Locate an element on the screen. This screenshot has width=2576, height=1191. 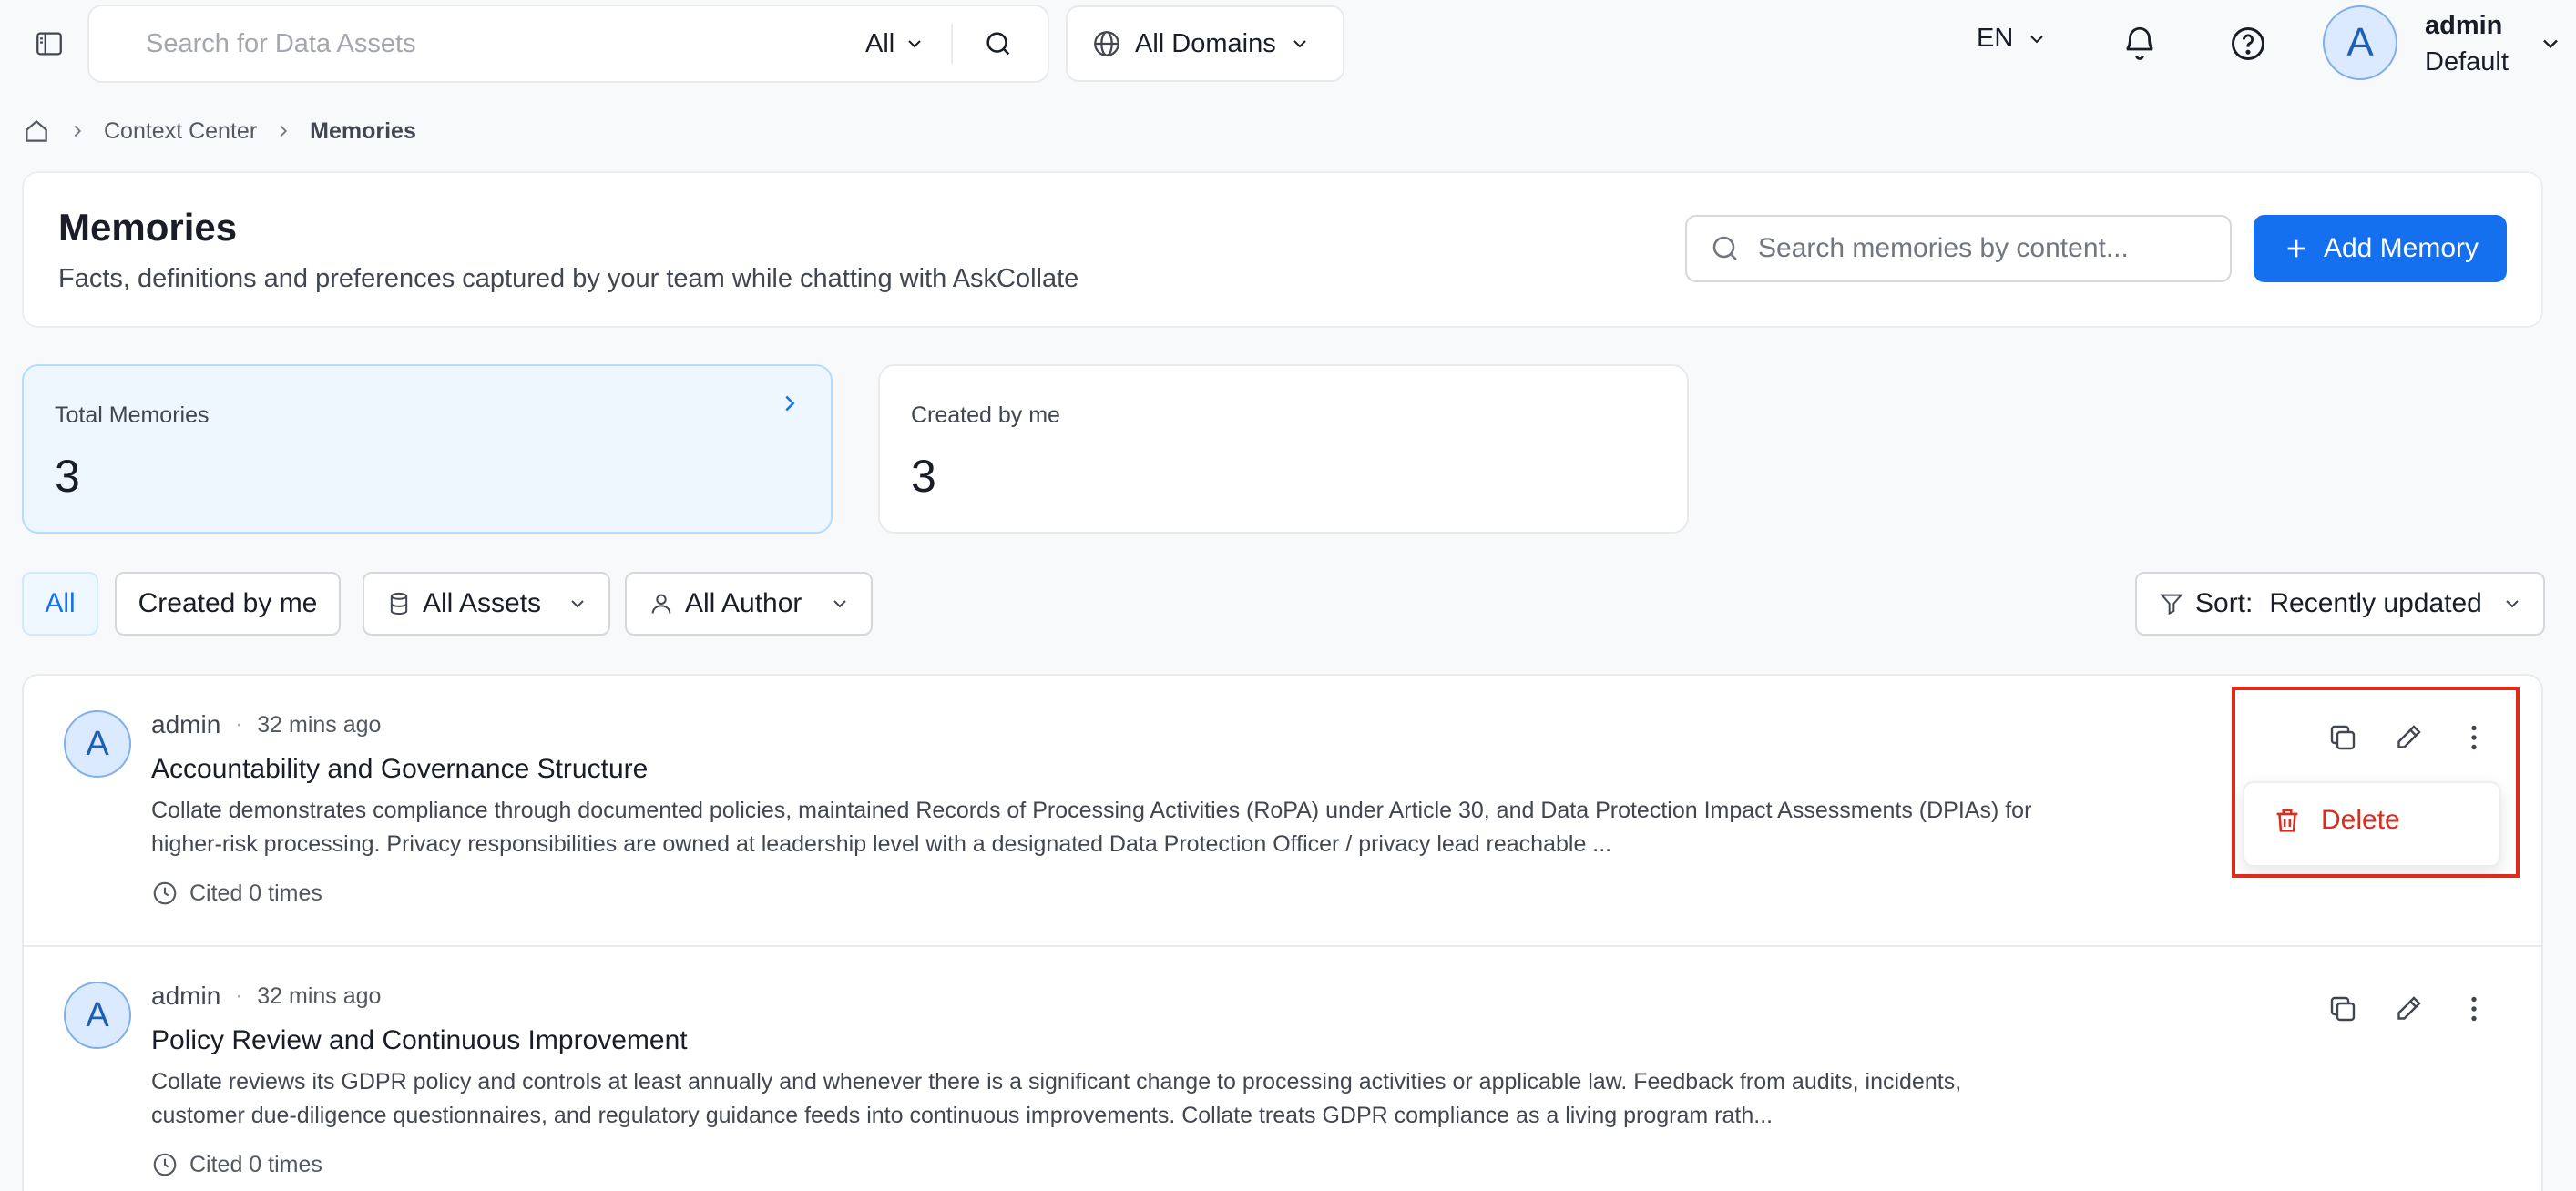
filter-all-label: All is located at coordinates (60, 603).